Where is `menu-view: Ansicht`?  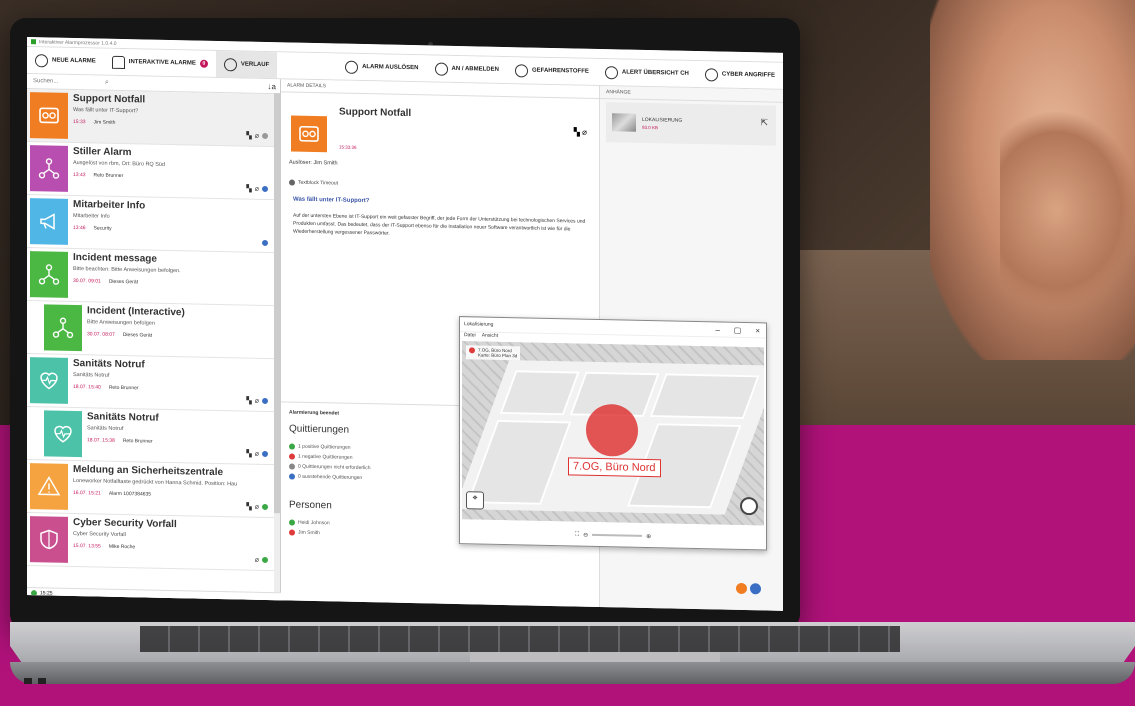
menu-view: Ansicht is located at coordinates (490, 337).